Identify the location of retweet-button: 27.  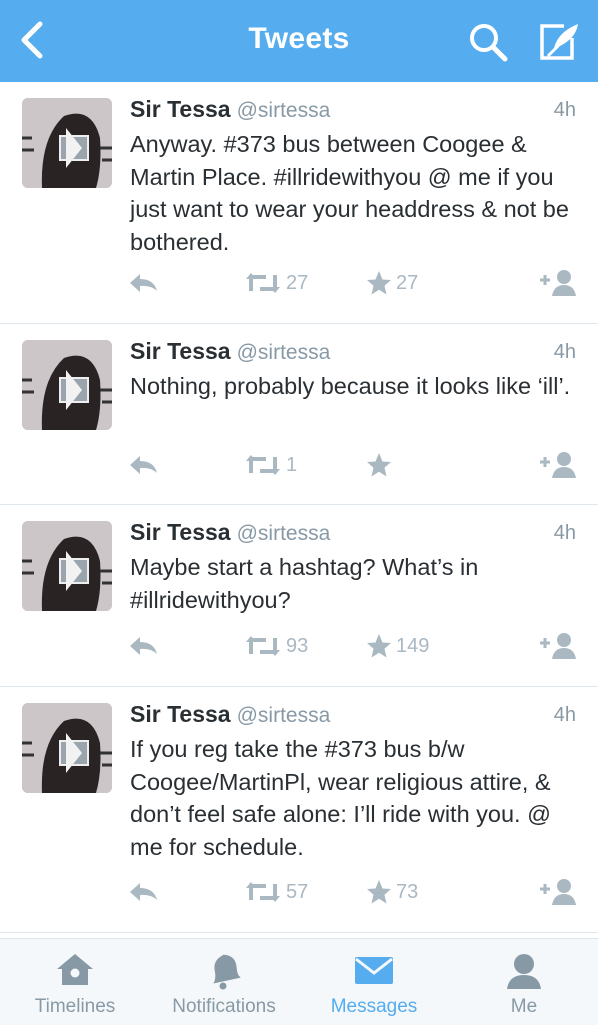
(276, 283).